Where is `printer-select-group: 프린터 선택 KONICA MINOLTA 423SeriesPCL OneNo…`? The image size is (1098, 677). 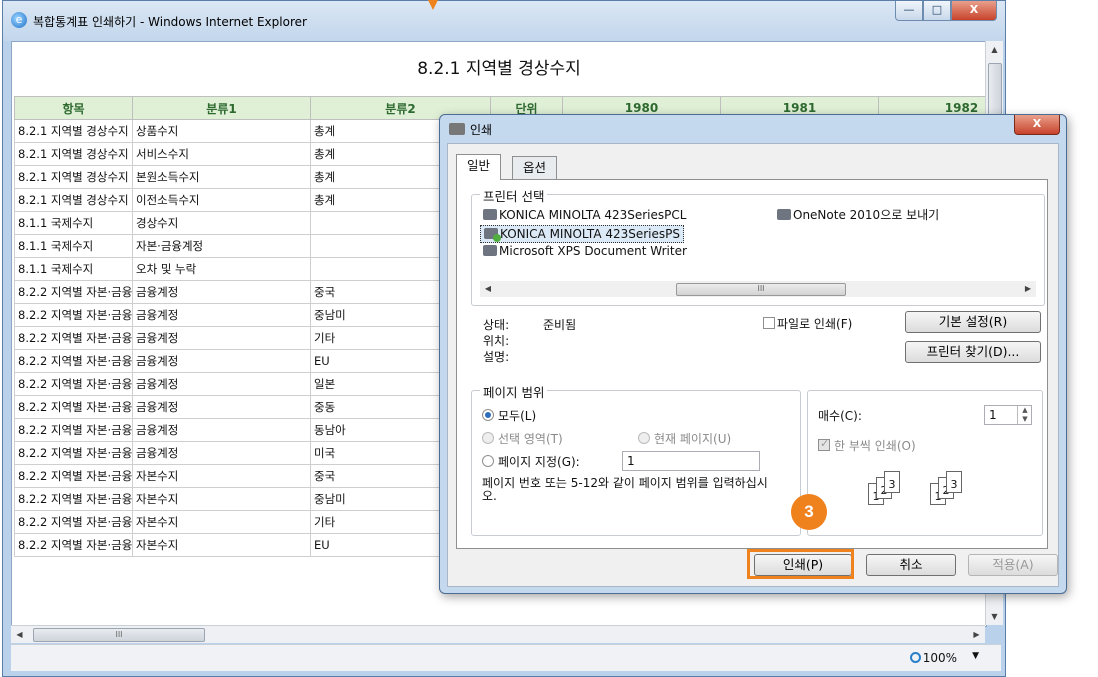 printer-select-group: 프린터 선택 KONICA MINOLTA 423SeriesPCL OneNo… is located at coordinates (758, 246).